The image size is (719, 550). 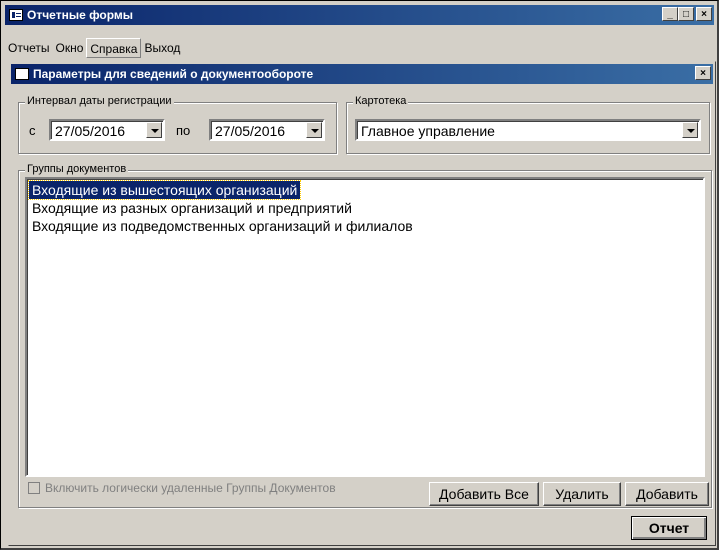 What do you see at coordinates (162, 48) in the screenshot?
I see `menu-exit: Выход` at bounding box center [162, 48].